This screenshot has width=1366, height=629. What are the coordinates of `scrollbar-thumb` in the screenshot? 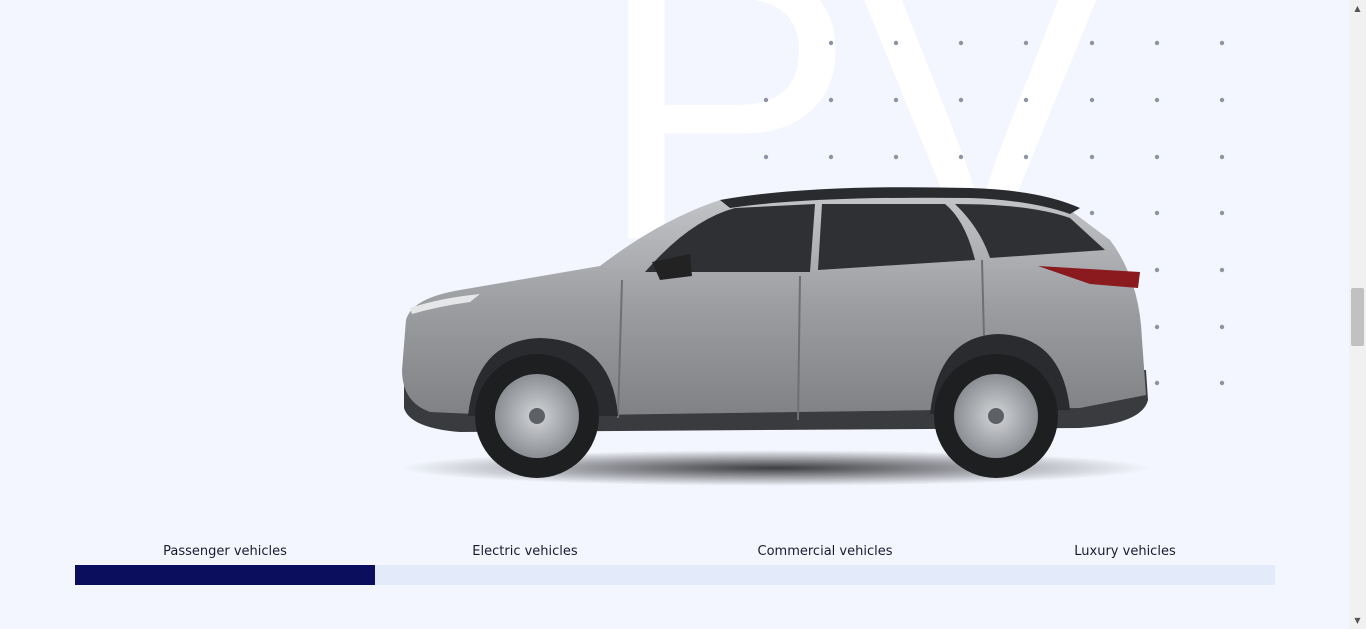 It's located at (1357, 317).